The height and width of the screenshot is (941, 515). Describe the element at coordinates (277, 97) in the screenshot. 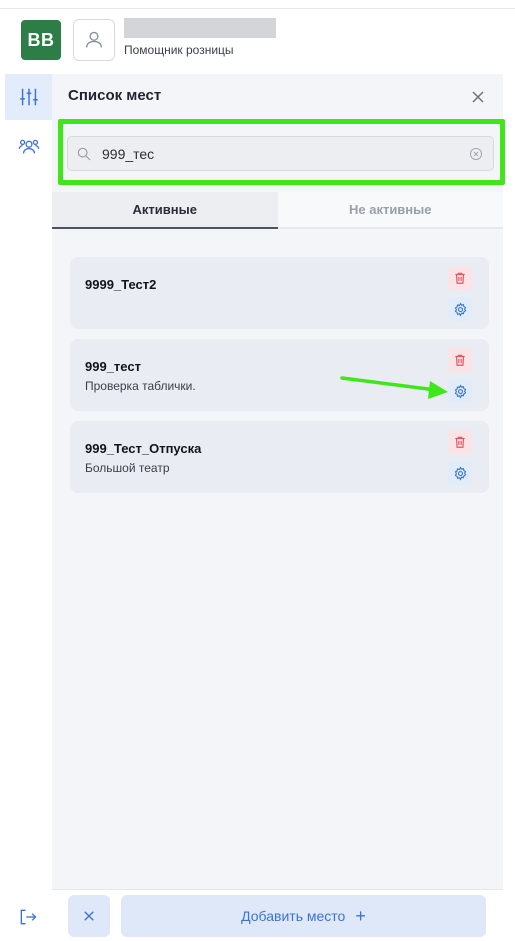

I see `panel-header: Список мест` at that location.